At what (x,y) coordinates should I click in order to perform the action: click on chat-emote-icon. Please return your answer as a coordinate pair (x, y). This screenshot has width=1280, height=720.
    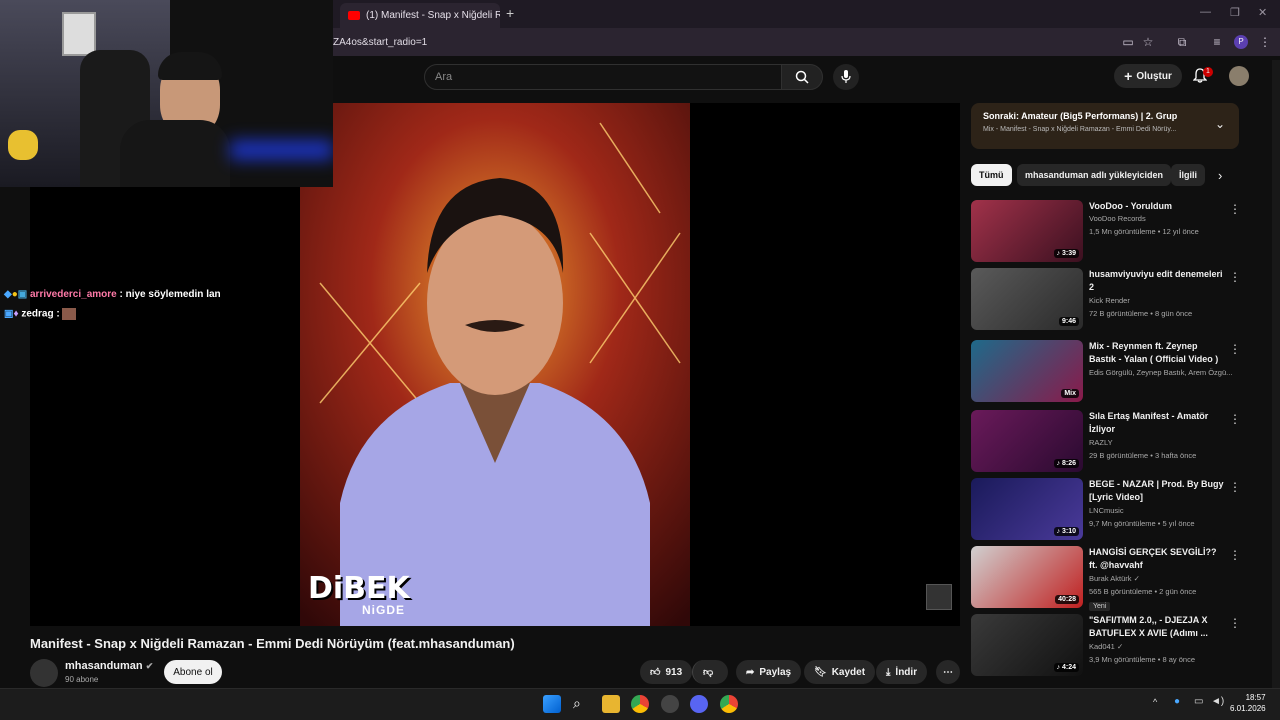
    Looking at the image, I should click on (69, 314).